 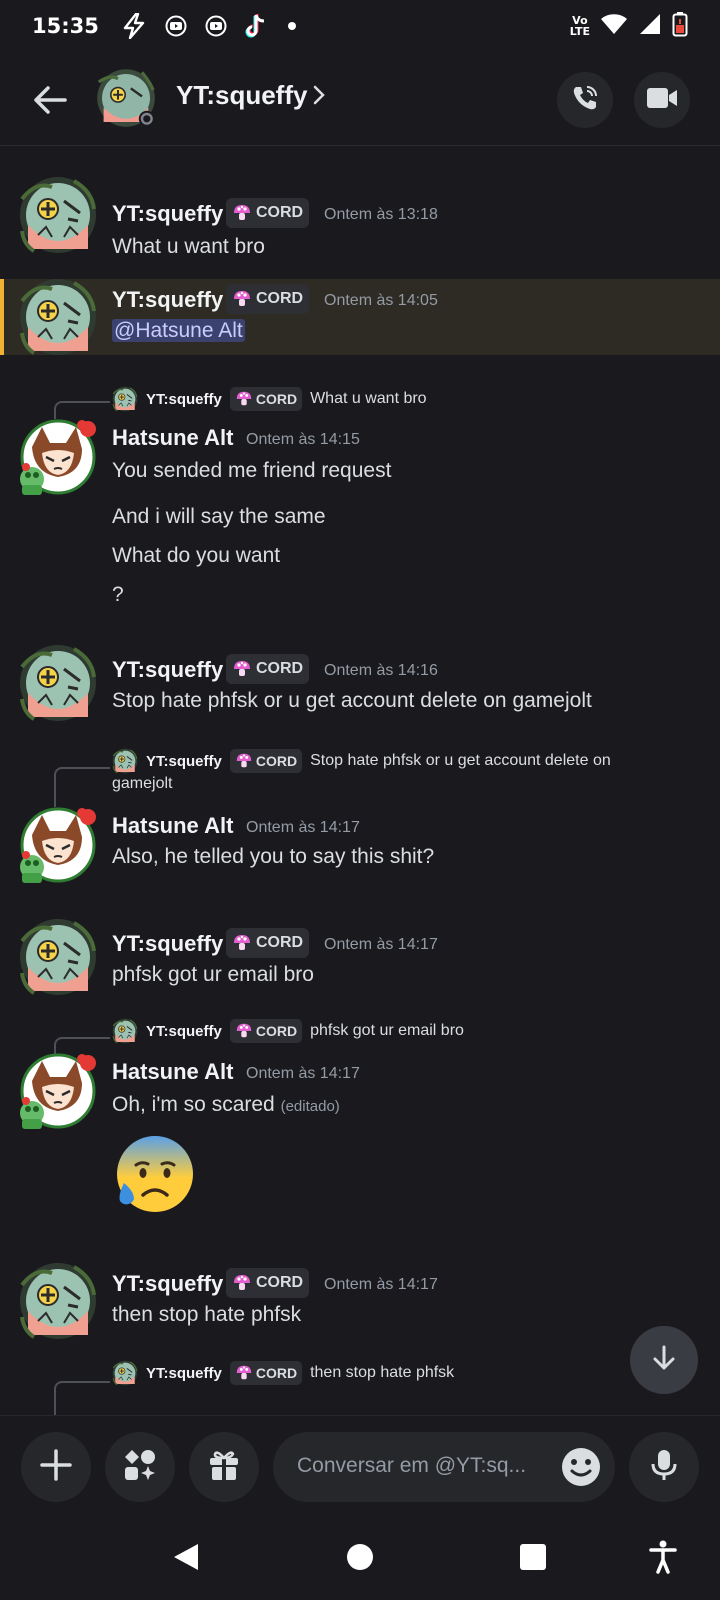 What do you see at coordinates (176, 26) in the screenshot?
I see `youtube-icon` at bounding box center [176, 26].